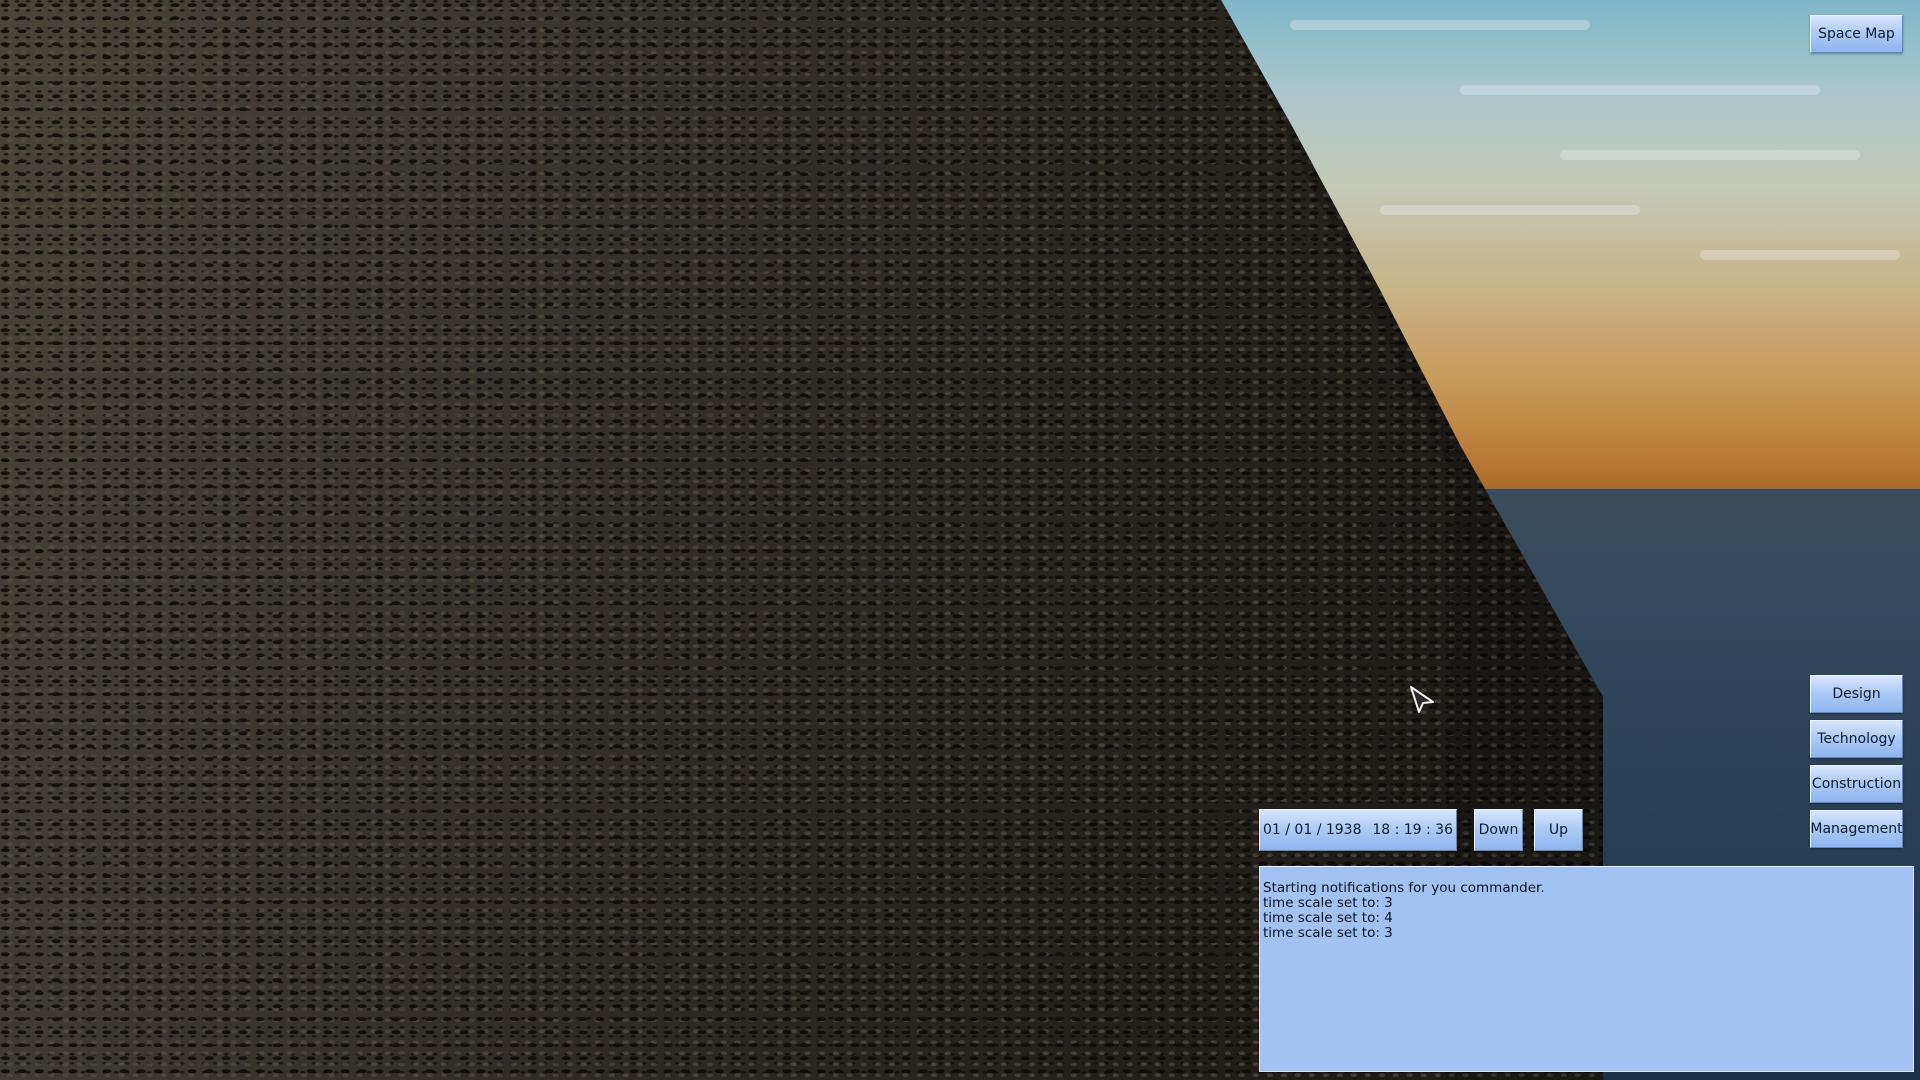 The height and width of the screenshot is (1080, 1920). Describe the element at coordinates (1412, 830) in the screenshot. I see `time-readout: 18 : 19 : 36` at that location.